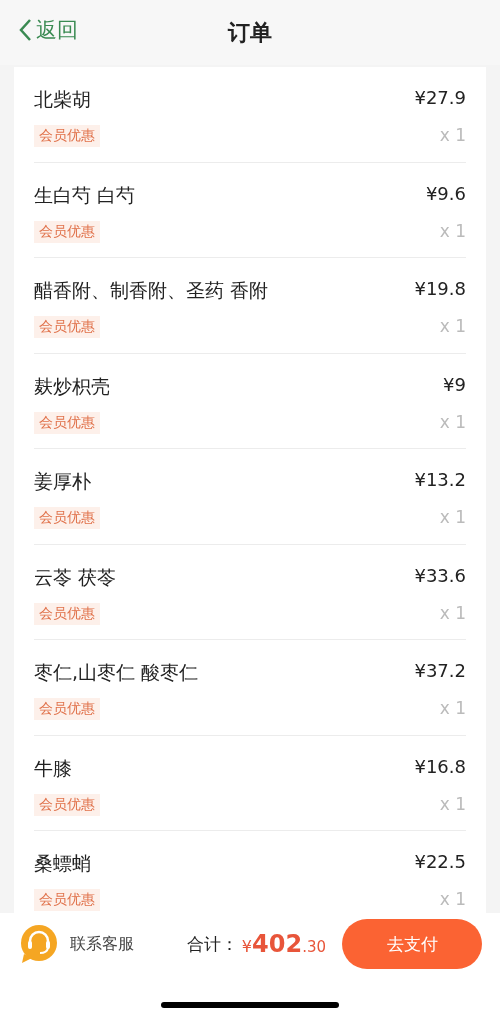 The width and height of the screenshot is (500, 1021). What do you see at coordinates (102, 944) in the screenshot?
I see `contact-service-link: 联系客服` at bounding box center [102, 944].